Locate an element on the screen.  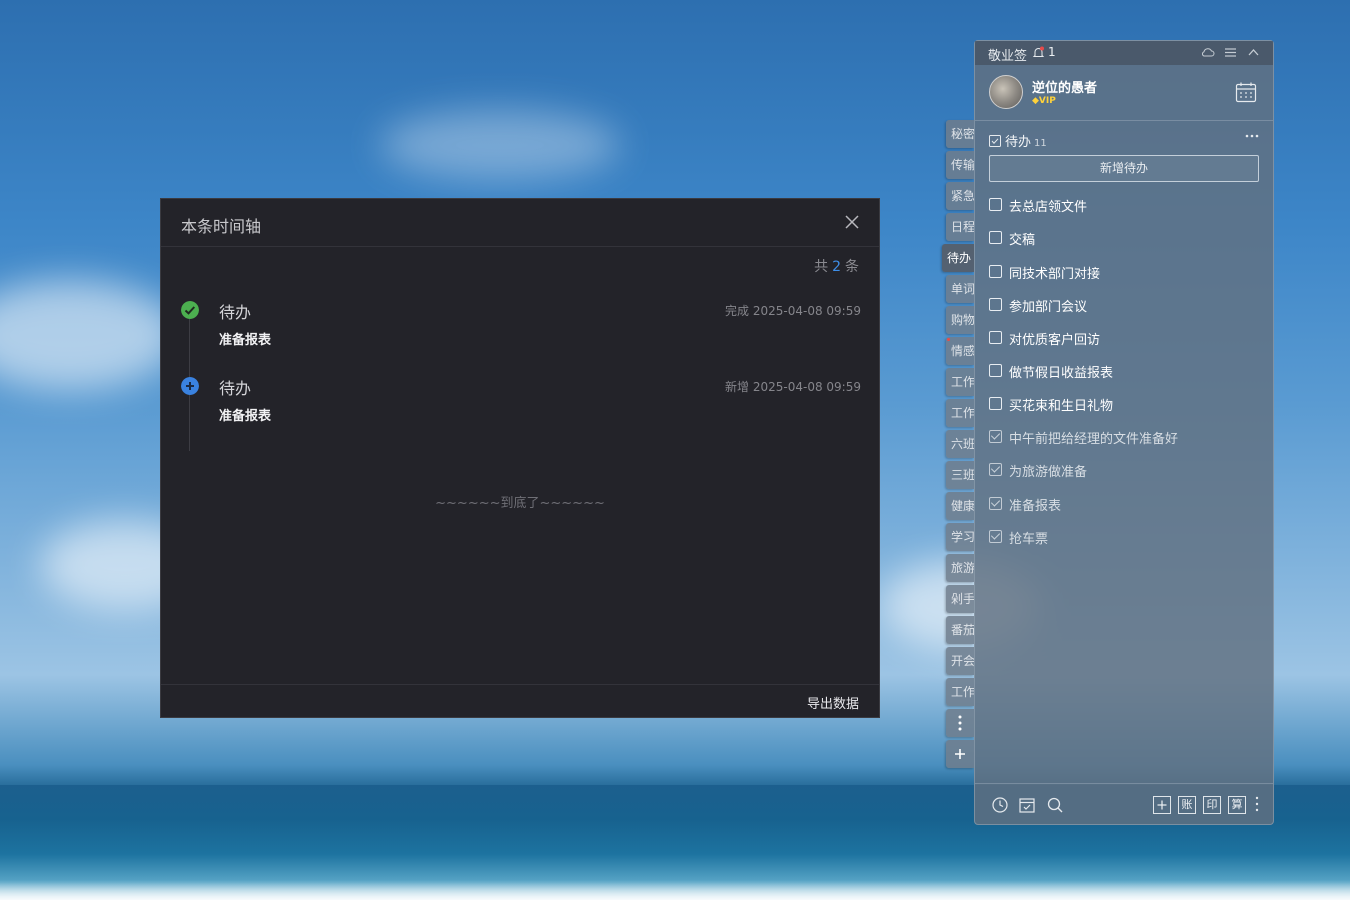
todo-item-done: 中午前把给经理的文件准备好 is located at coordinates (1124, 437).